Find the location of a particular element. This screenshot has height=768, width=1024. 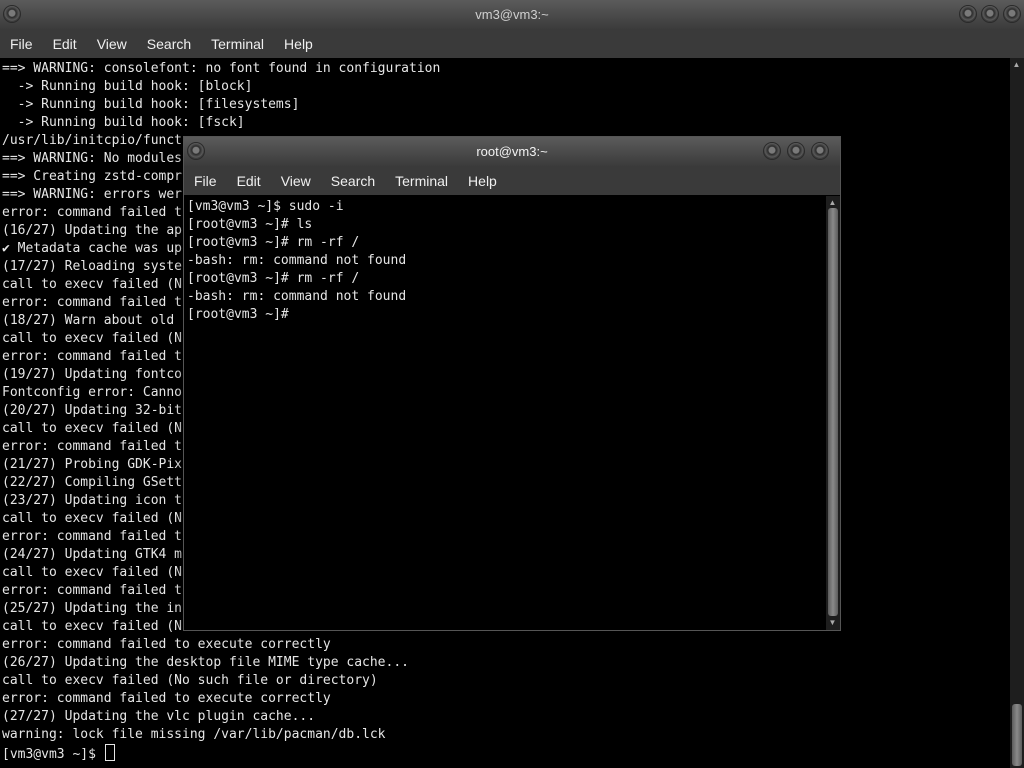

terminal-line: -> Running build hook: [fsck] is located at coordinates (504, 123).